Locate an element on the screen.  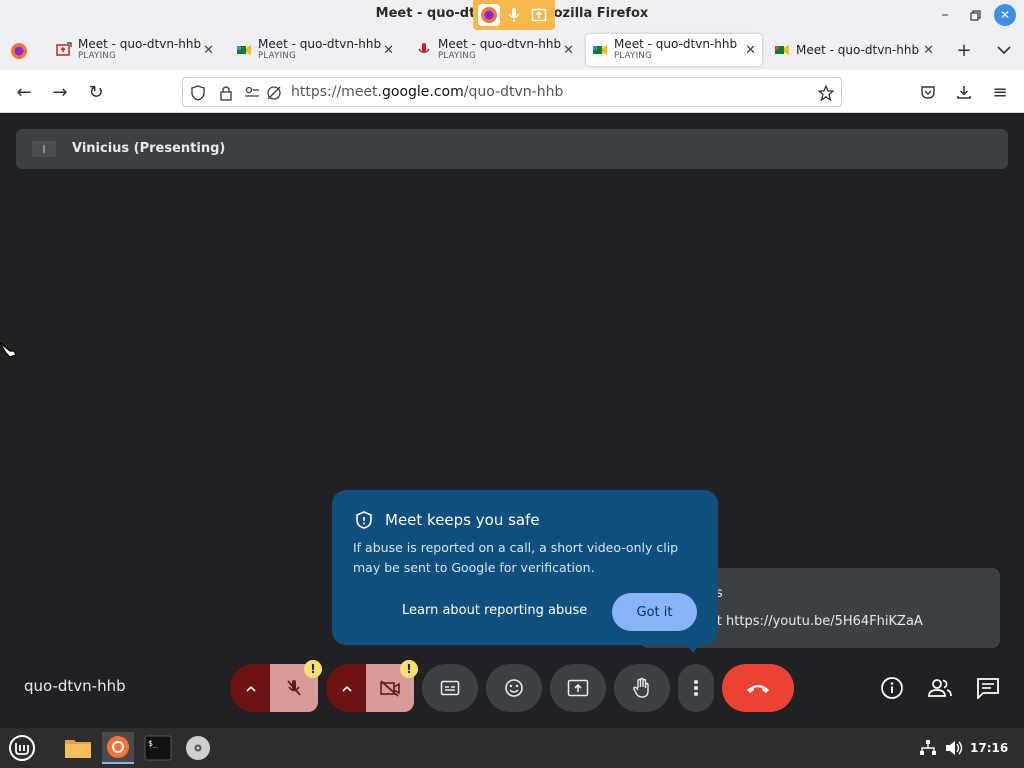
meeting-code: quo-dtvn-hhb is located at coordinates (75, 686).